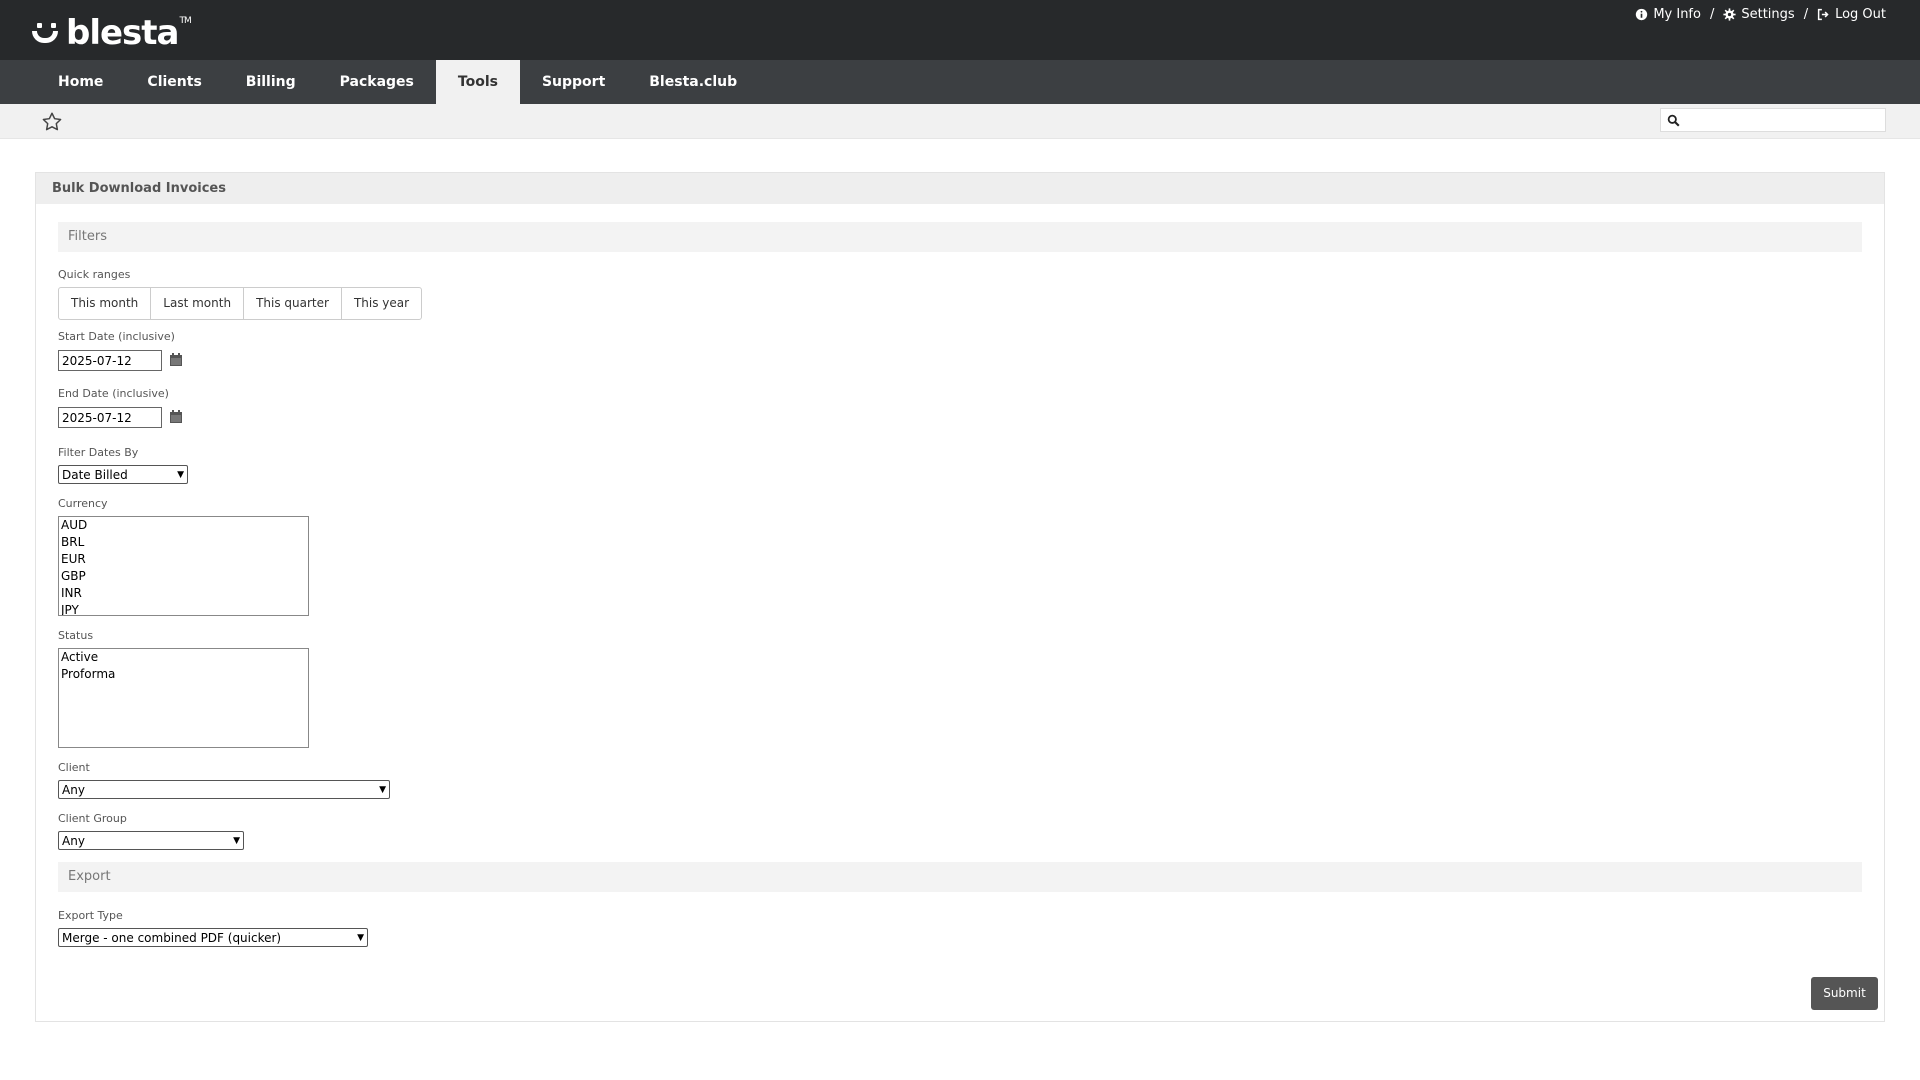 This screenshot has width=1920, height=1080. I want to click on list-item: EUR, so click(183, 559).